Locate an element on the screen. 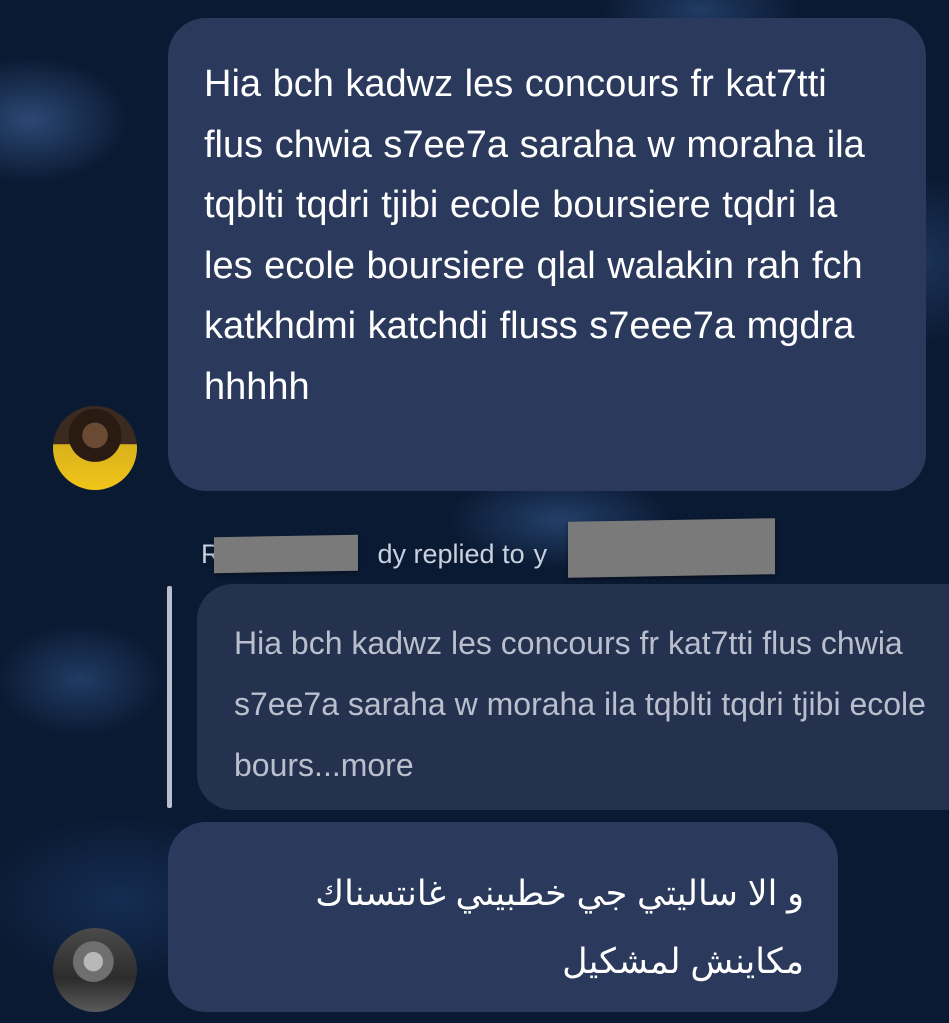 This screenshot has height=1023, width=949. reply-header-suffix: y is located at coordinates (540, 553).